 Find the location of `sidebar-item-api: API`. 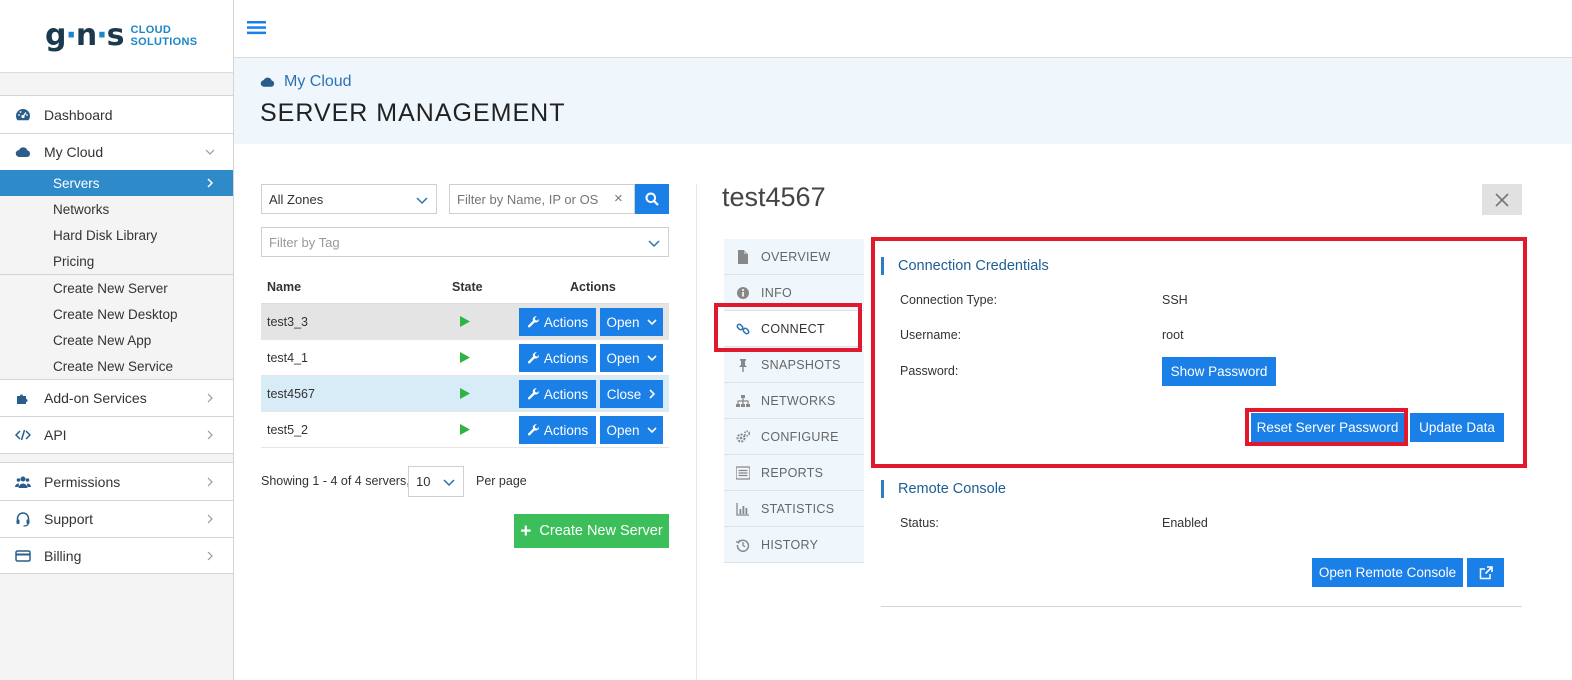

sidebar-item-api: API is located at coordinates (116, 434).